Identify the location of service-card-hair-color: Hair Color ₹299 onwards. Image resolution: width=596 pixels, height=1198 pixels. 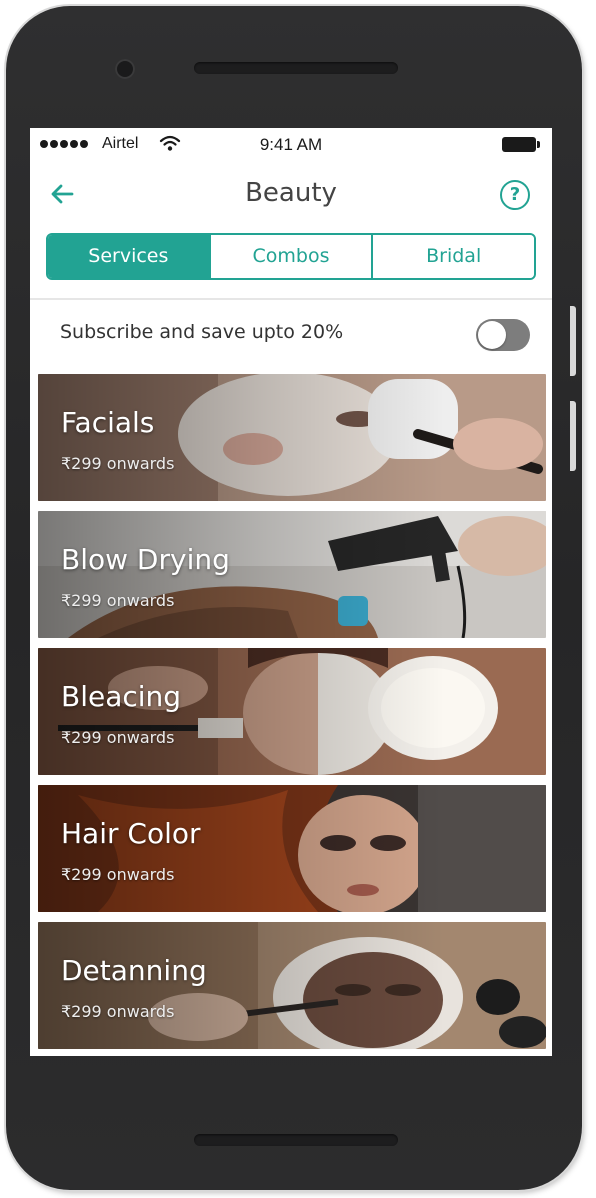
(292, 848).